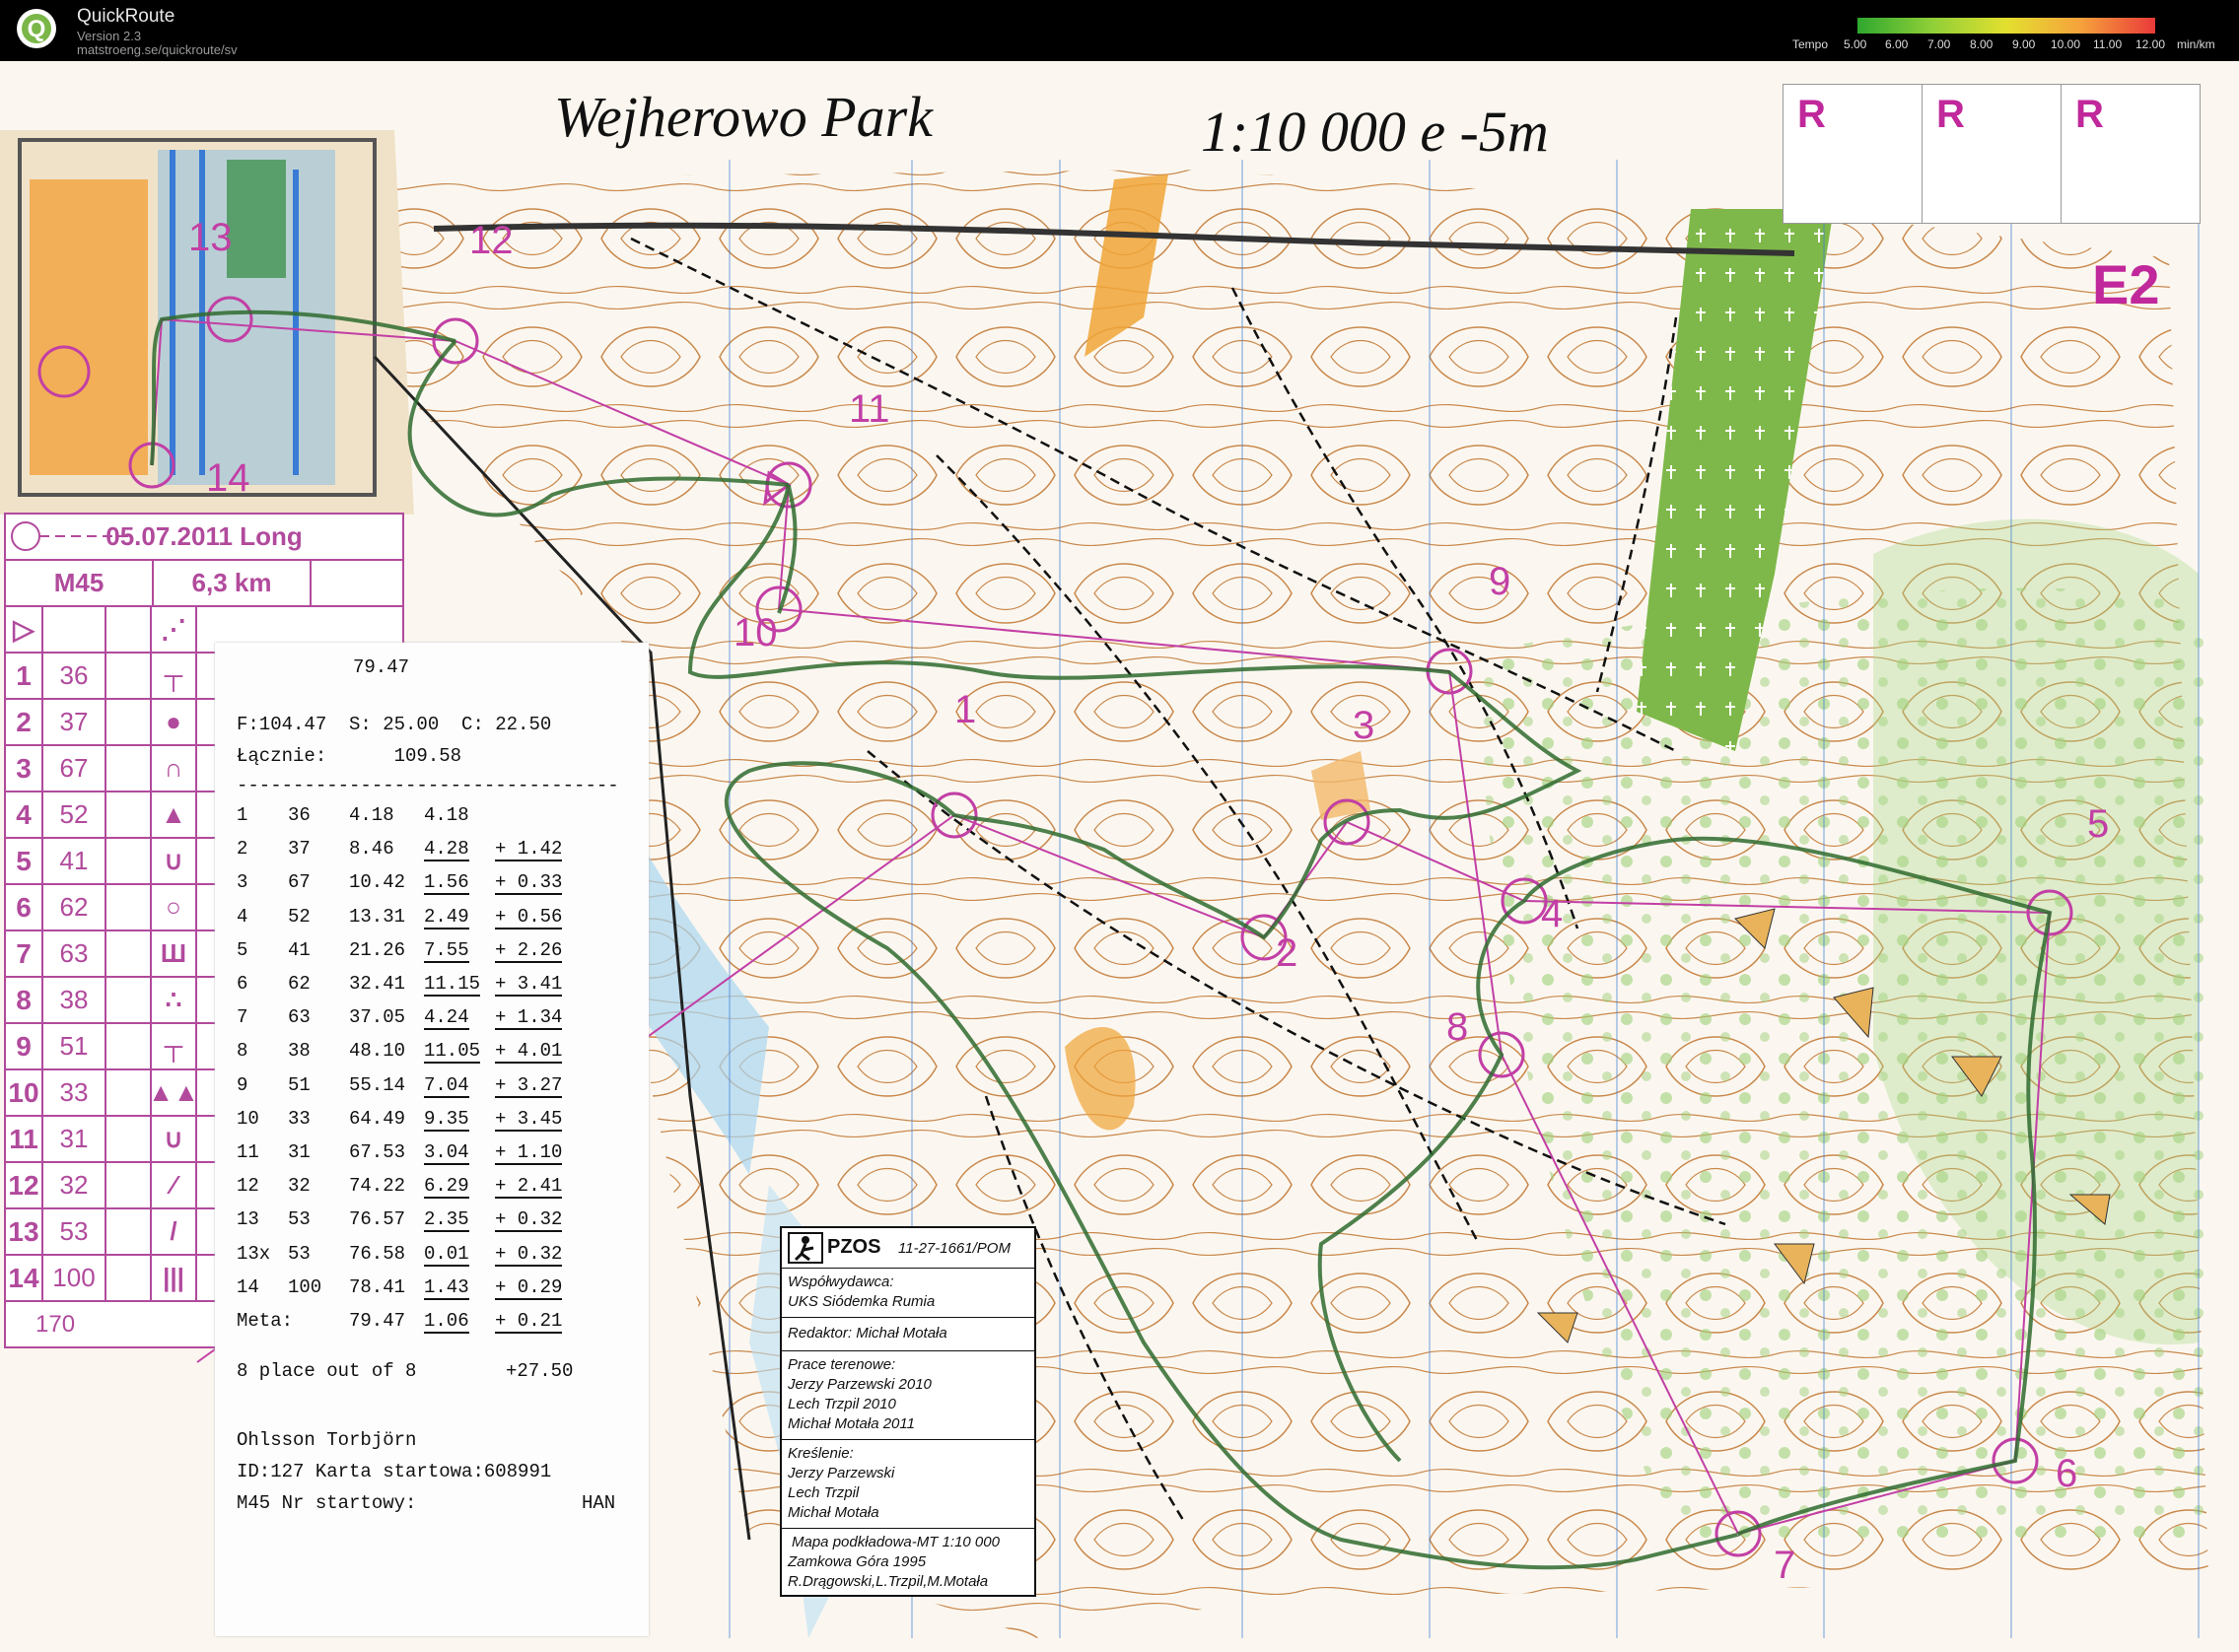  I want to click on control-number-2: 2, so click(1287, 953).